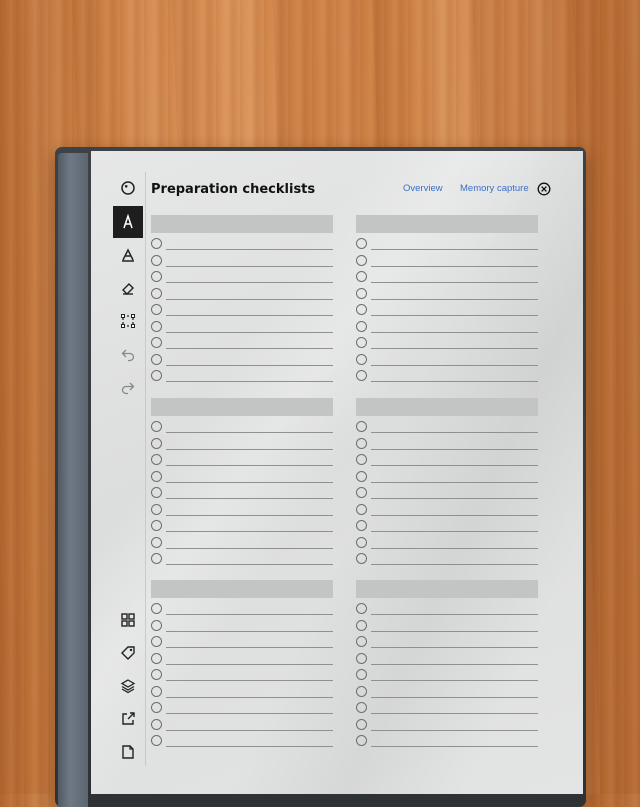 This screenshot has height=807, width=640. What do you see at coordinates (128, 321) in the screenshot?
I see `selection-icon` at bounding box center [128, 321].